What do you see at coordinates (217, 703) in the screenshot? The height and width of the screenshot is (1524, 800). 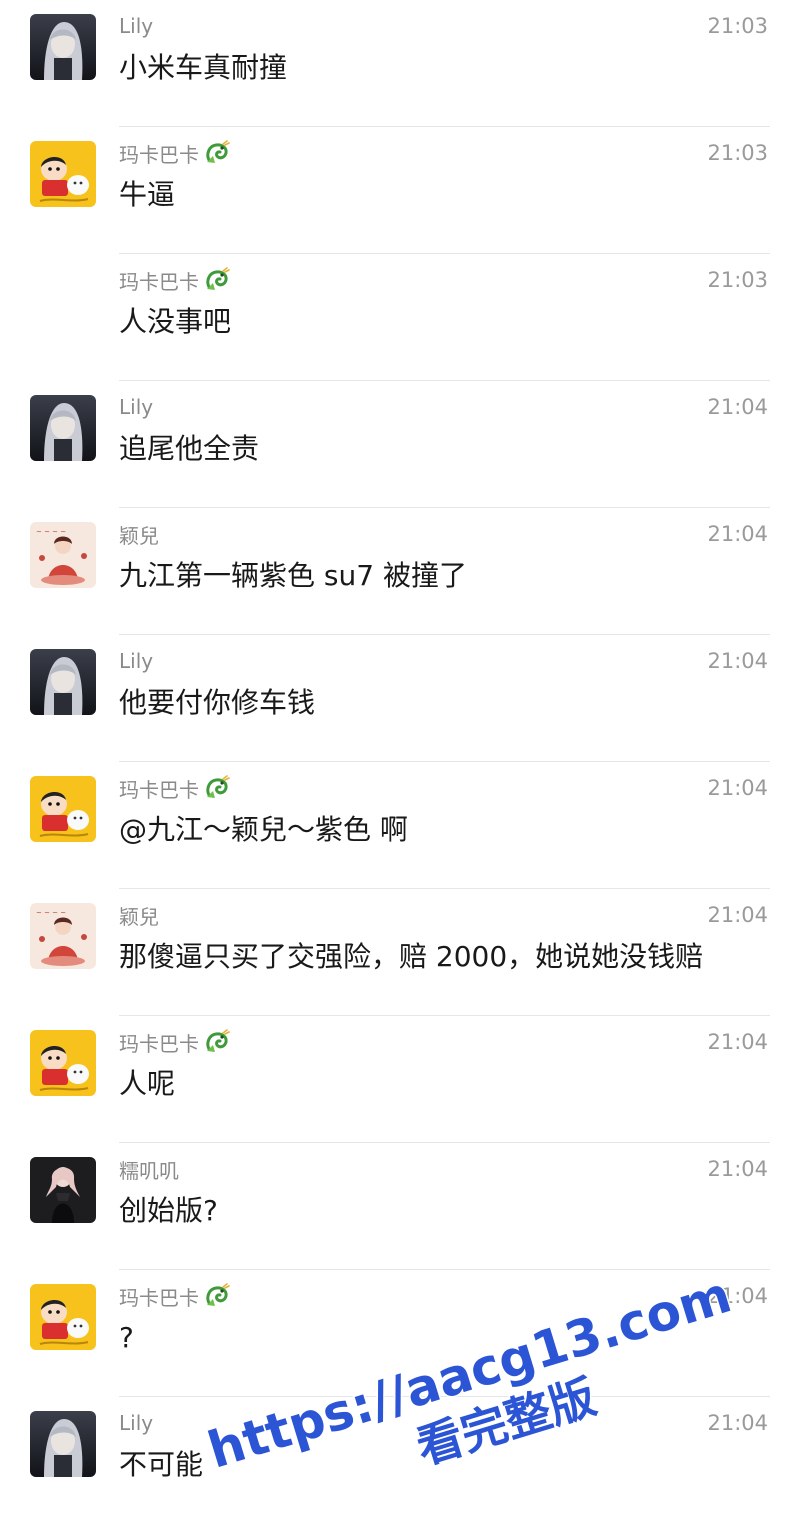 I see `message-text: 他要付你修车钱` at bounding box center [217, 703].